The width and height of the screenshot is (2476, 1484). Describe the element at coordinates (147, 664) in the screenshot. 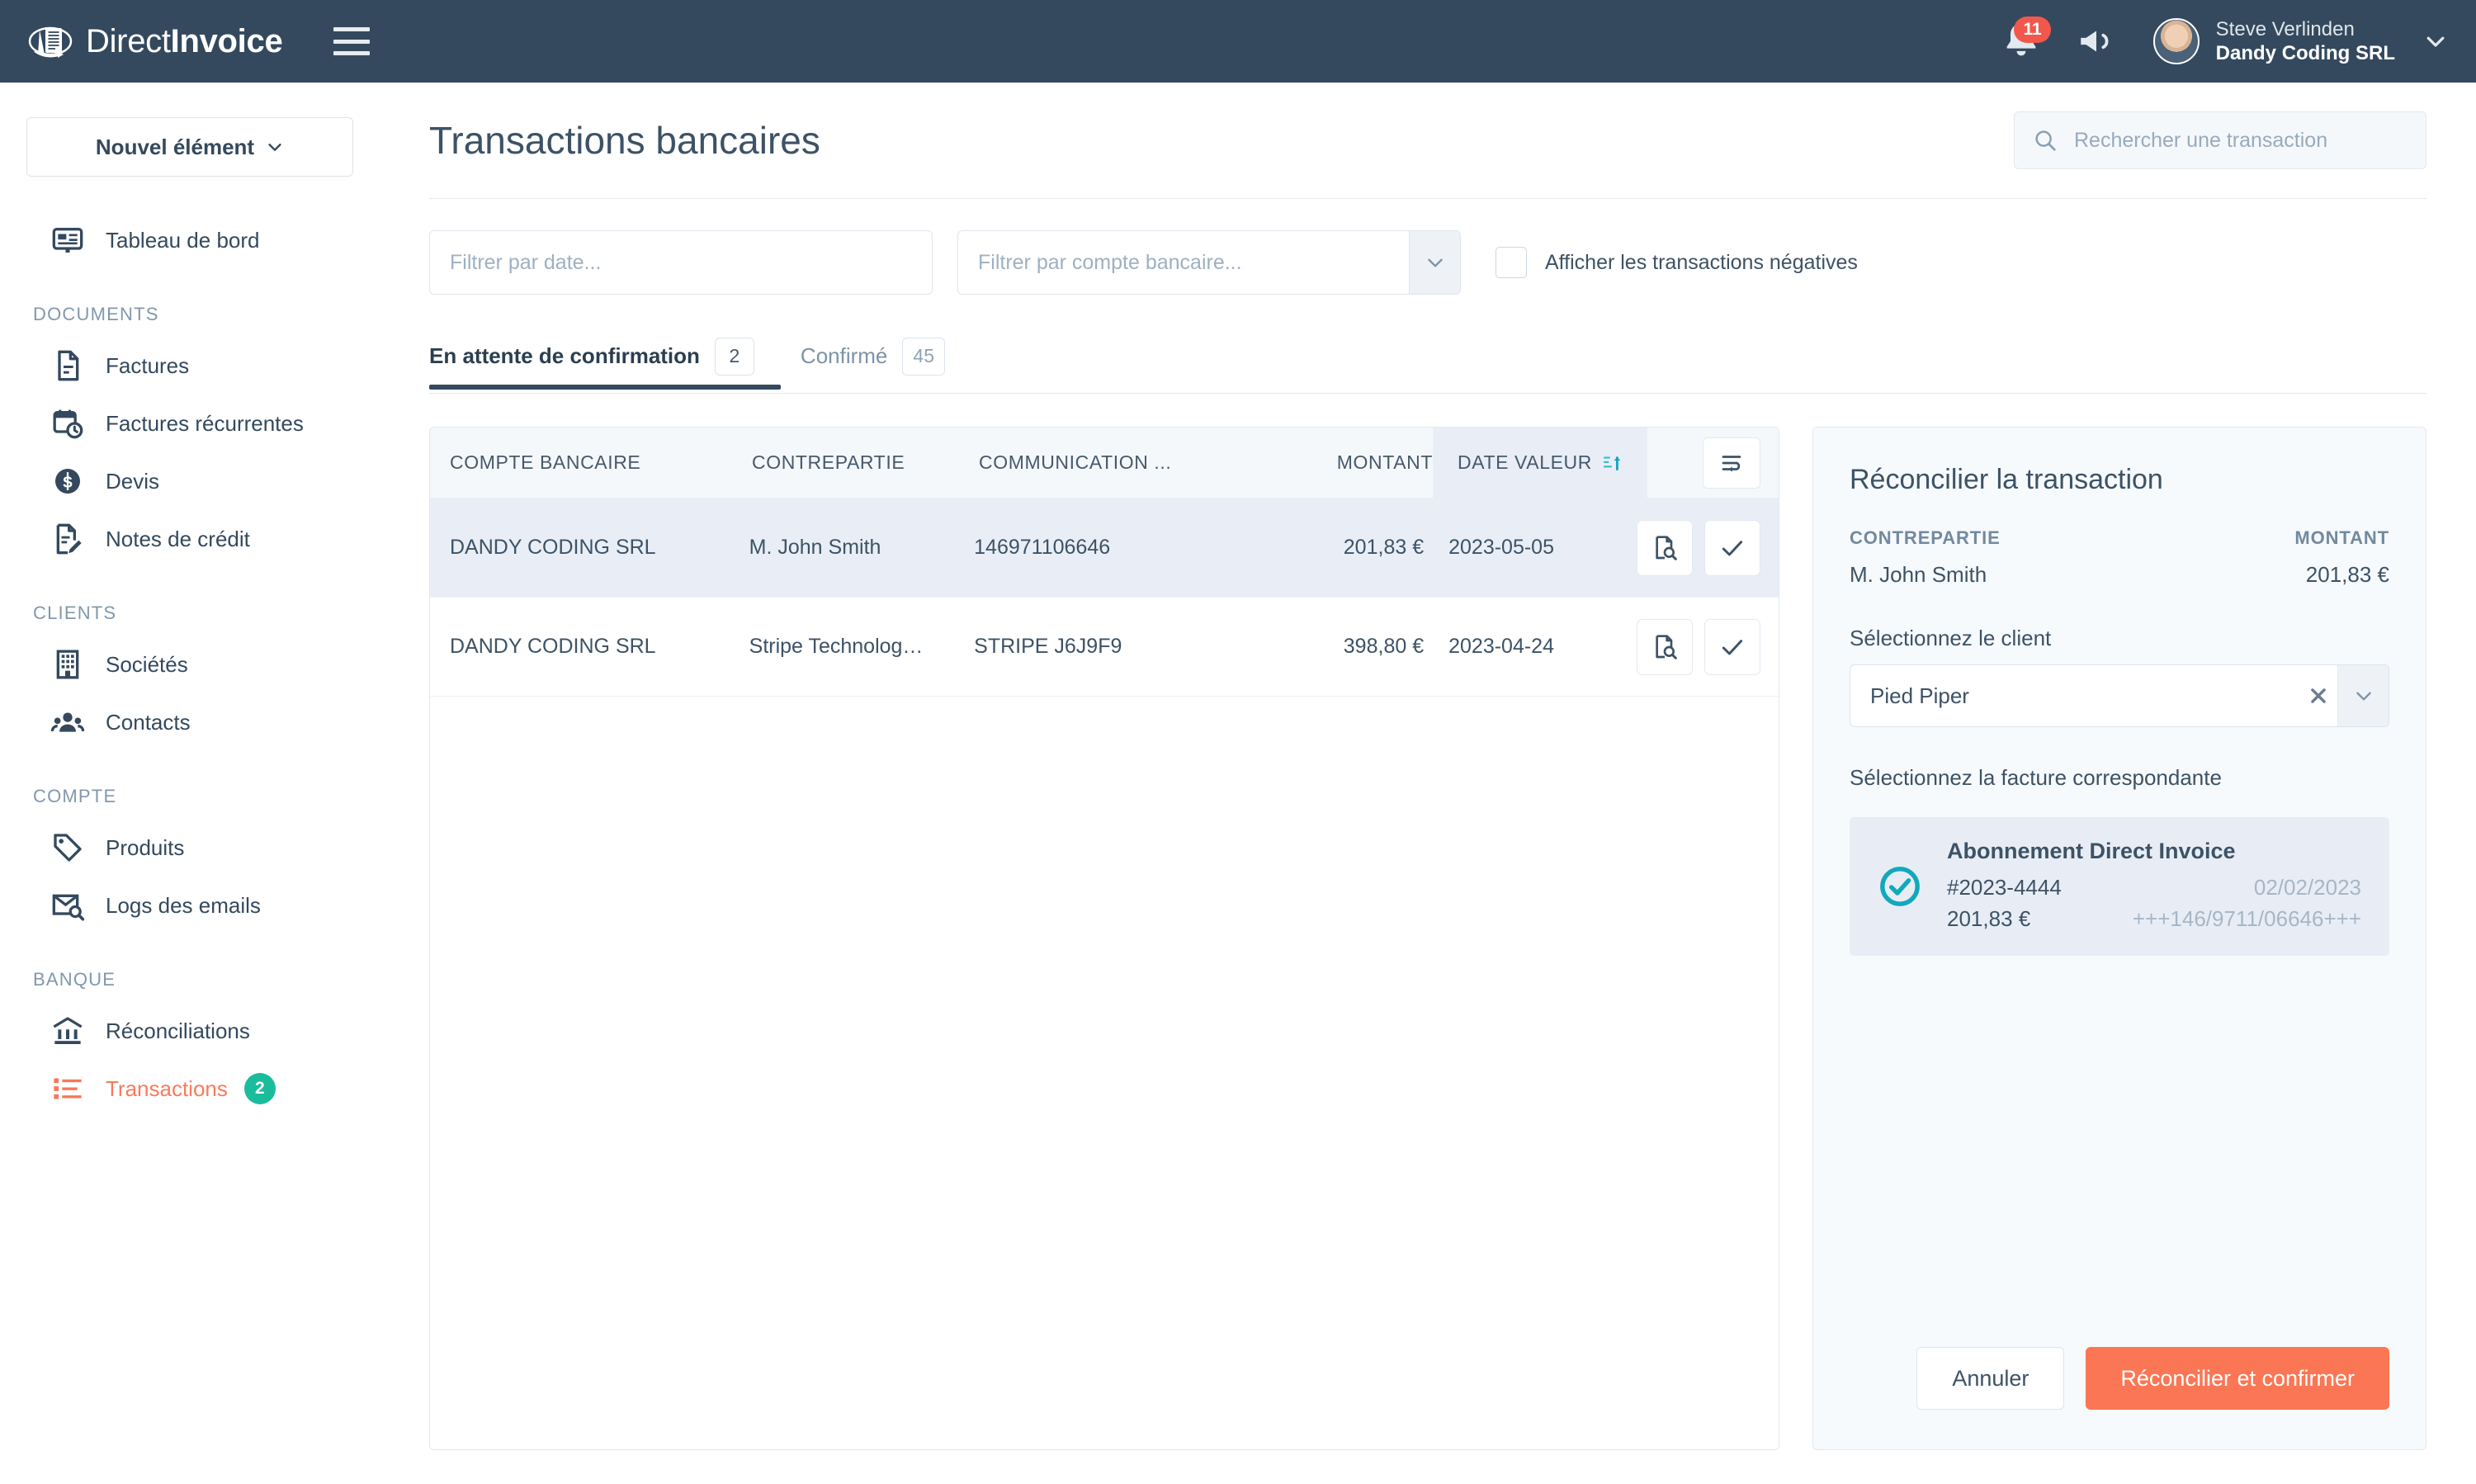

I see `sidebar-item-label: Sociétés` at that location.